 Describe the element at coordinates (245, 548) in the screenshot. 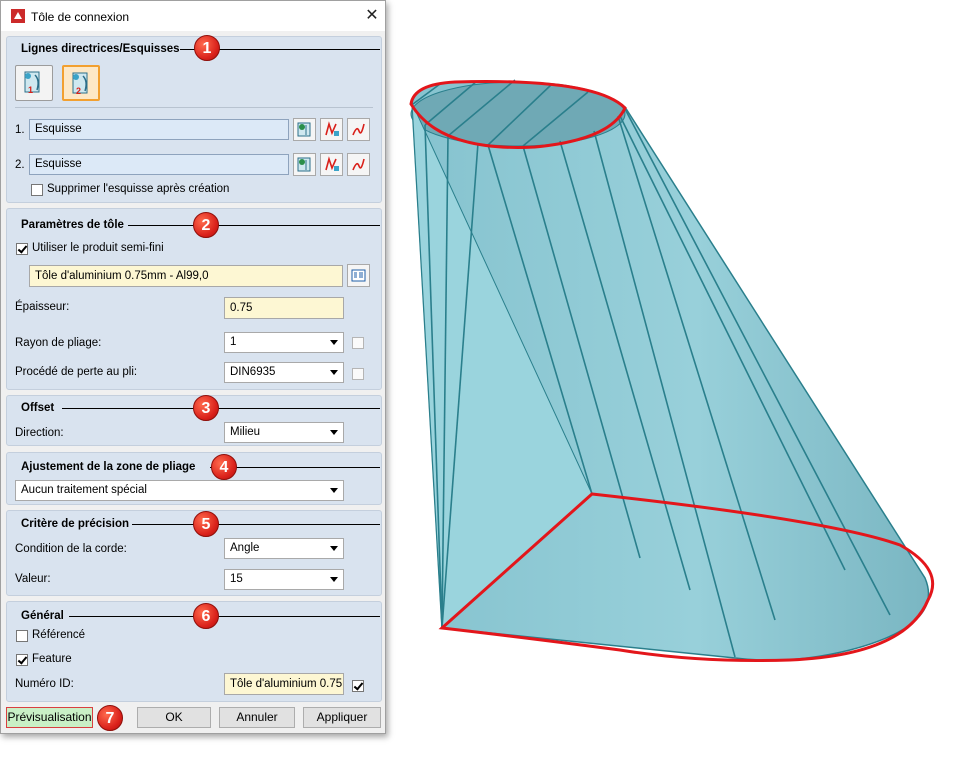

I see `chord-condition-value: Angle` at that location.